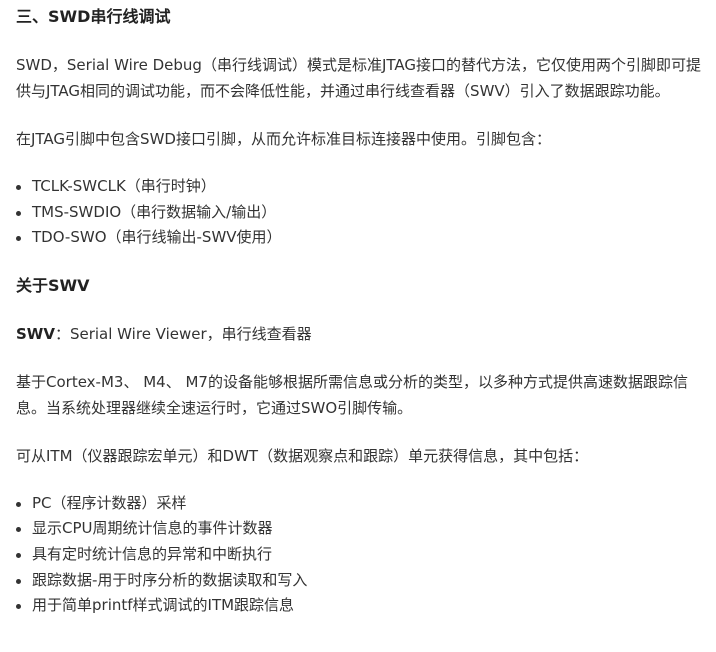 This screenshot has height=652, width=716. Describe the element at coordinates (283, 139) in the screenshot. I see `pin-intro-paragraph: 在JTAG引脚中包含SWD接口引脚，从而允许标准目标连接器中使用。引脚包含：` at that location.